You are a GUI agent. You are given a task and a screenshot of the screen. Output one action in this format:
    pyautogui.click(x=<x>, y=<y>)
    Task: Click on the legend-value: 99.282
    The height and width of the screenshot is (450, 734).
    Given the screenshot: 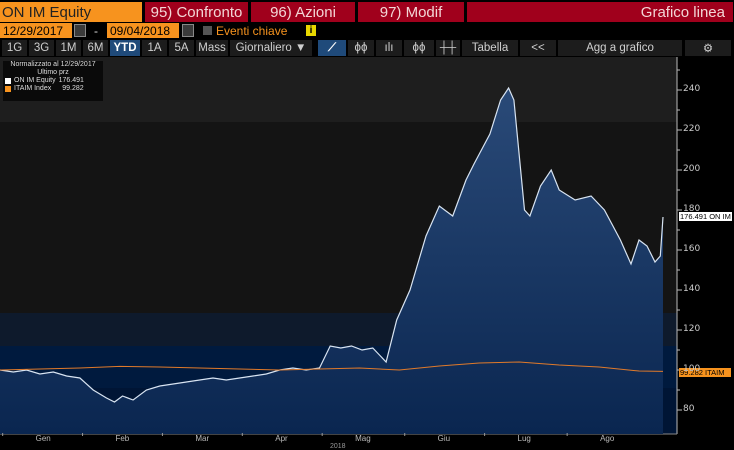 What is the action you would take?
    pyautogui.click(x=73, y=88)
    